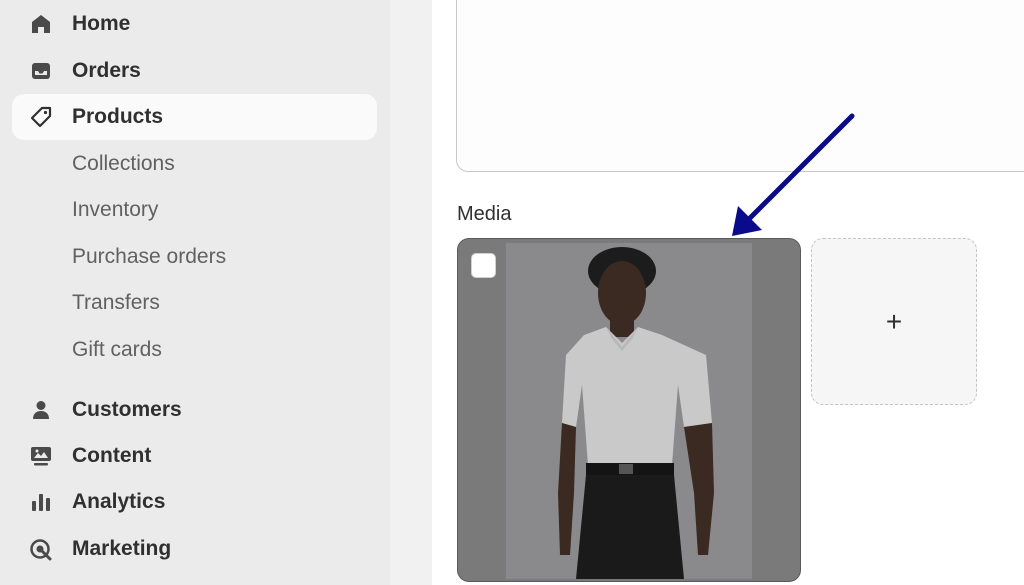 This screenshot has height=585, width=1024. I want to click on bar-chart-icon, so click(41, 502).